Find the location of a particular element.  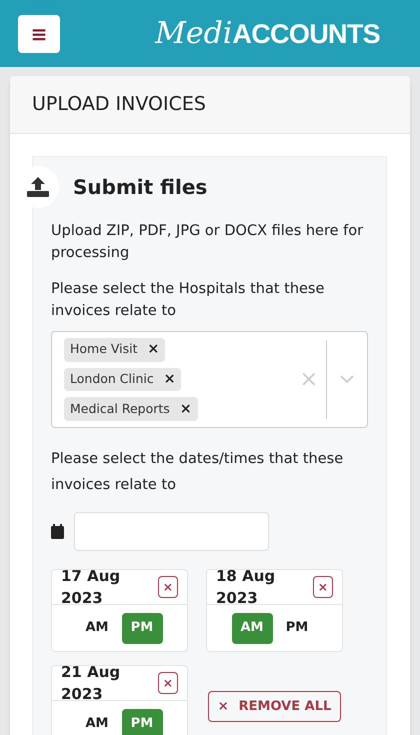

date-label: 21 Aug 2023 is located at coordinates (91, 683).